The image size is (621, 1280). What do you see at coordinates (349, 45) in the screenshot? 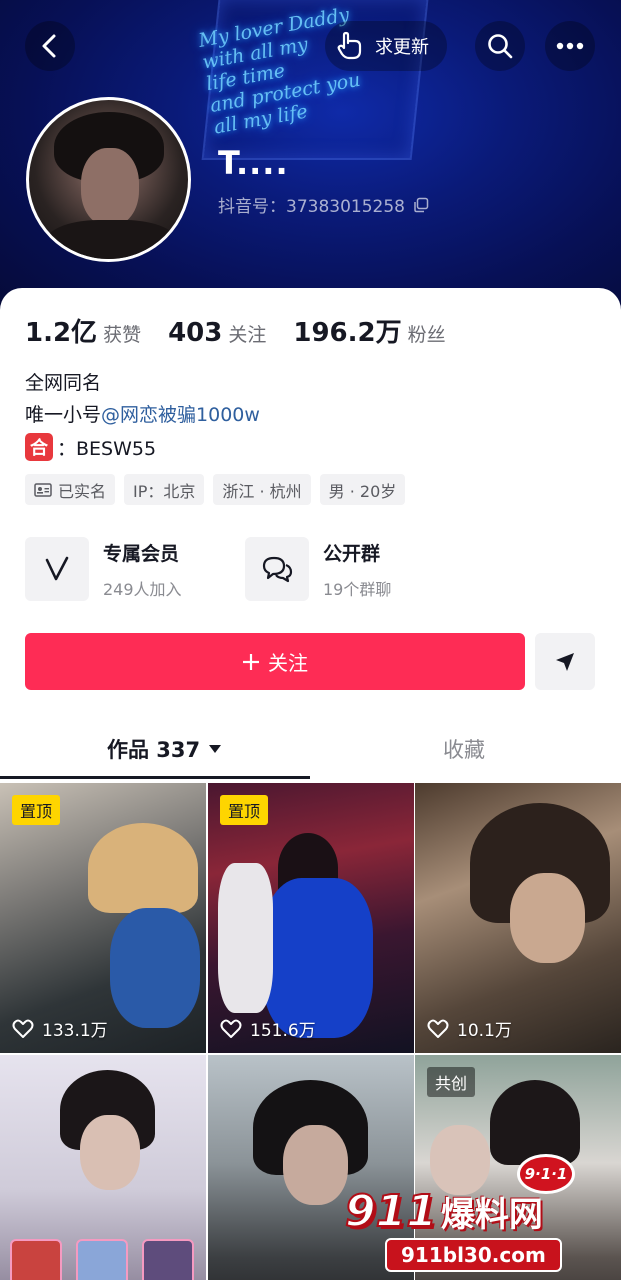
I see `hand-point-icon` at bounding box center [349, 45].